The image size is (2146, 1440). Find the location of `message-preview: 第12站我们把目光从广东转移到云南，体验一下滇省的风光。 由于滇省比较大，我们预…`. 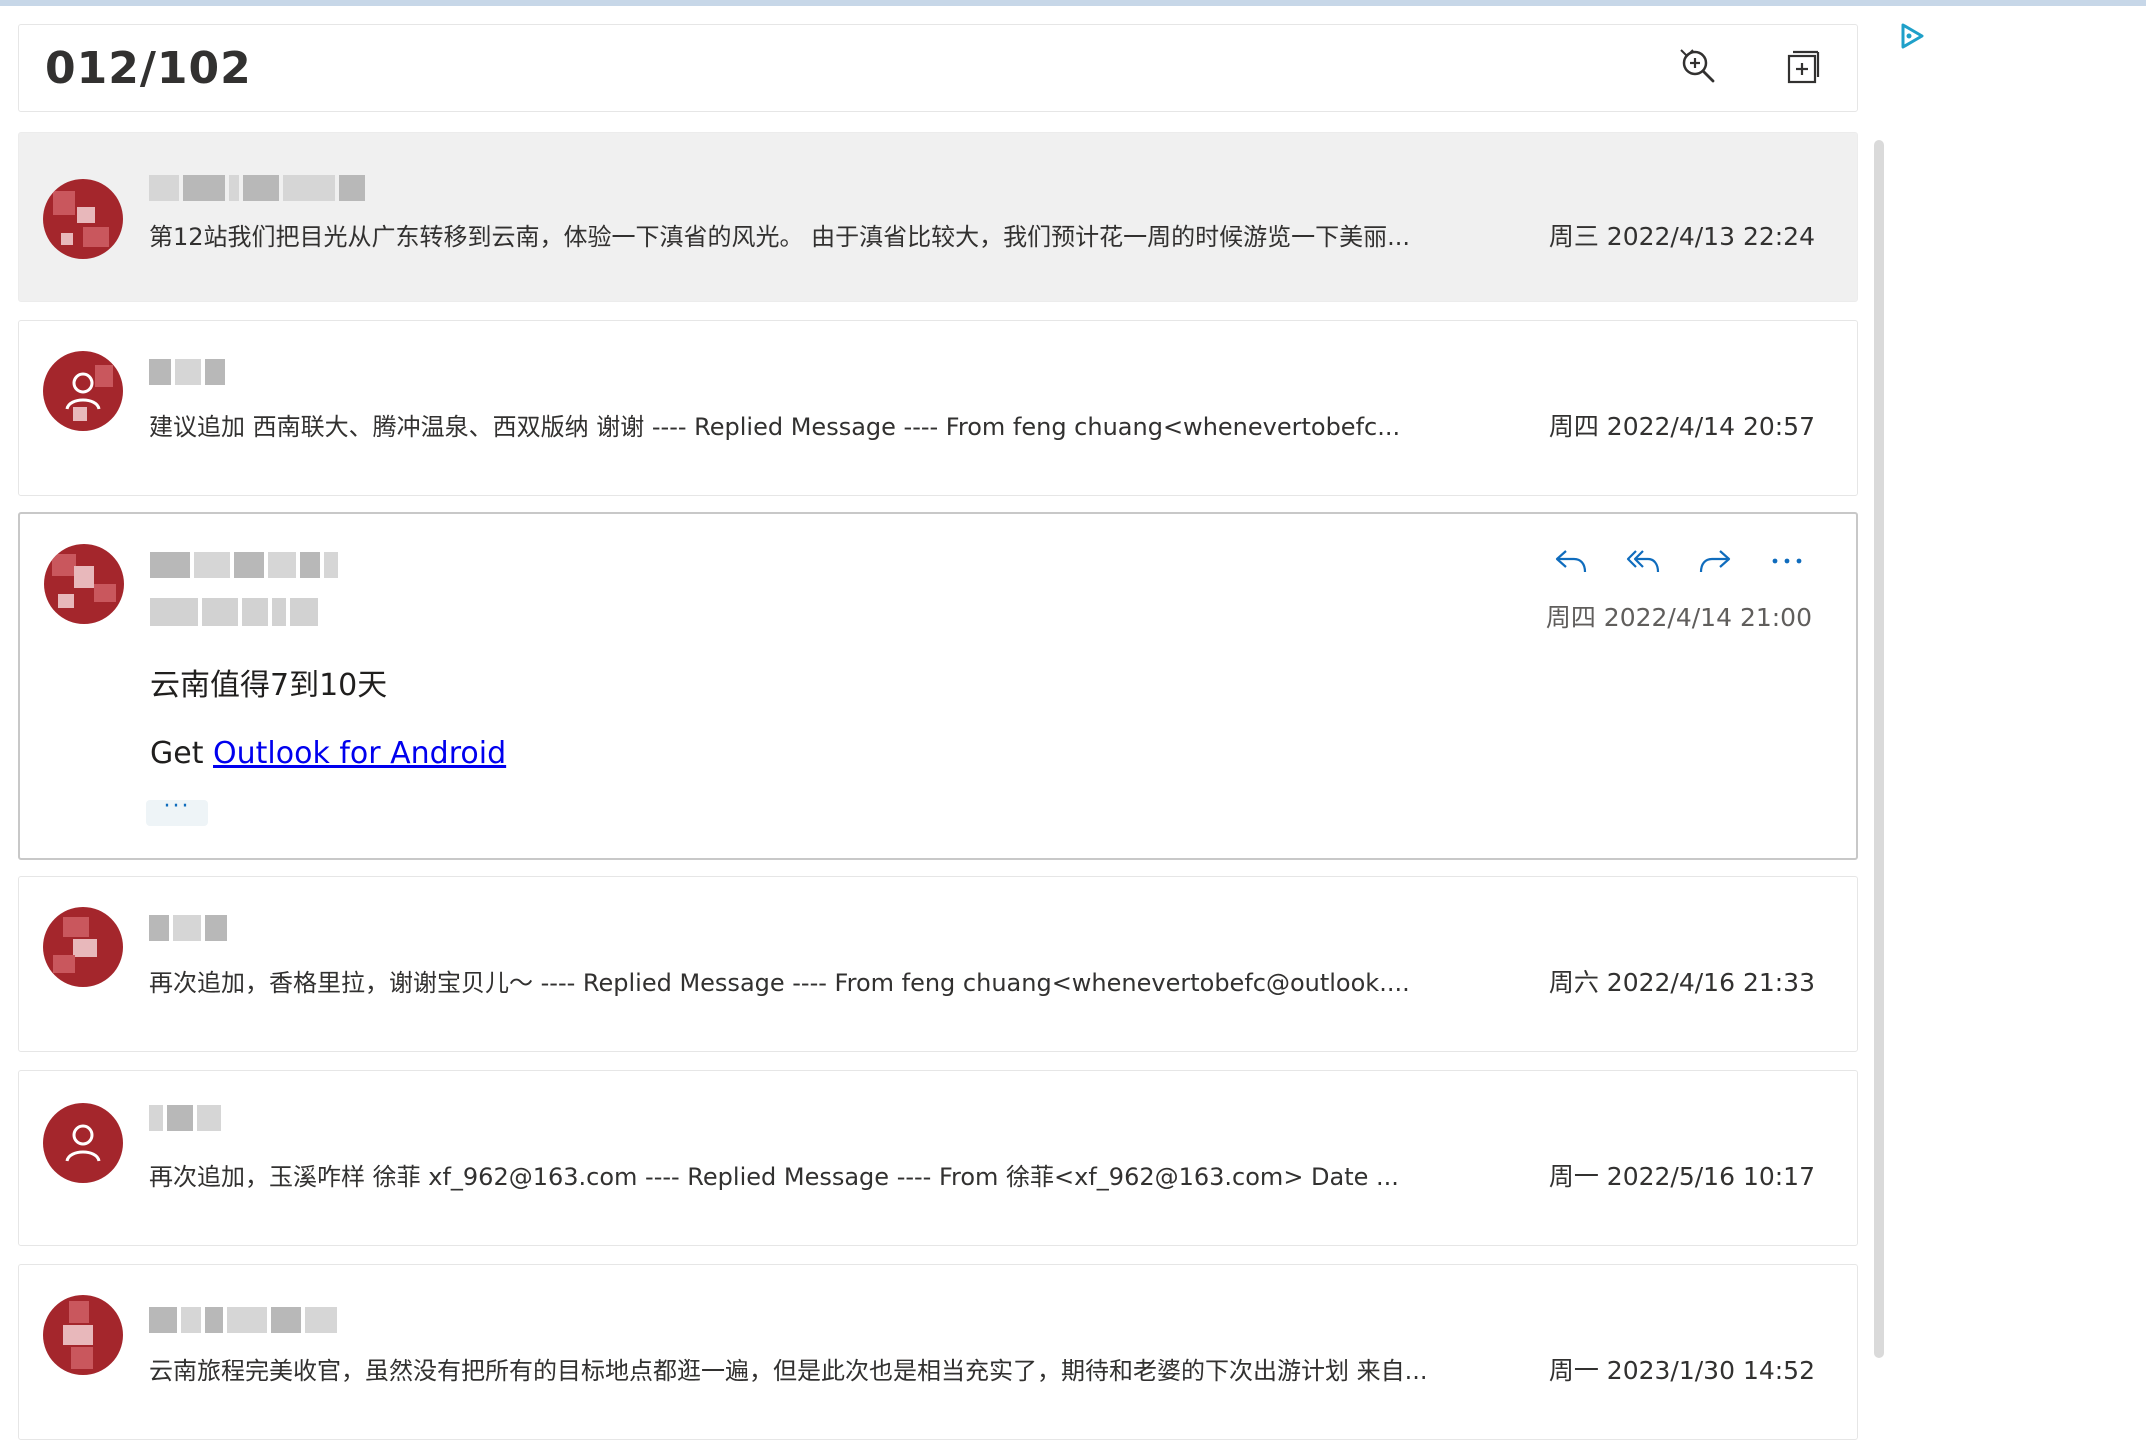

message-preview: 第12站我们把目光从广东转移到云南，体验一下滇省的风光。 由于滇省比较大，我们预… is located at coordinates (780, 237).